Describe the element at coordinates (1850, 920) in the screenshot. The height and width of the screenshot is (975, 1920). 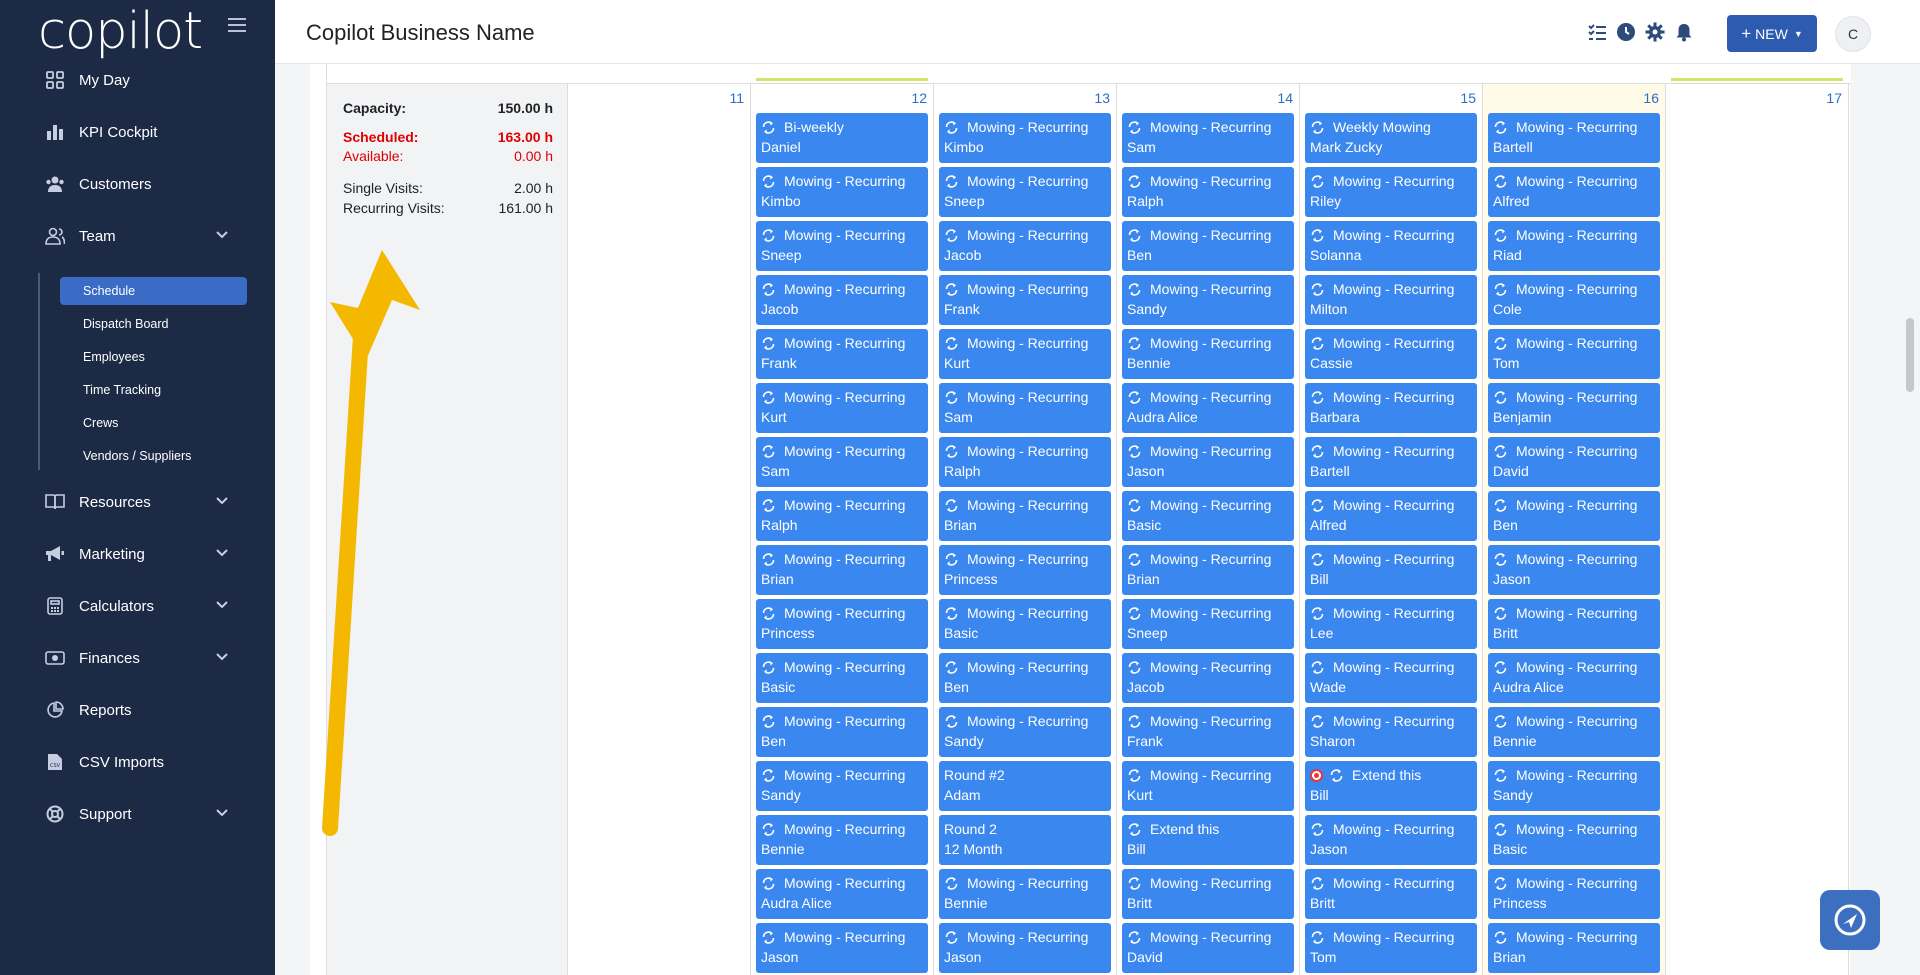
I see `chat-button` at that location.